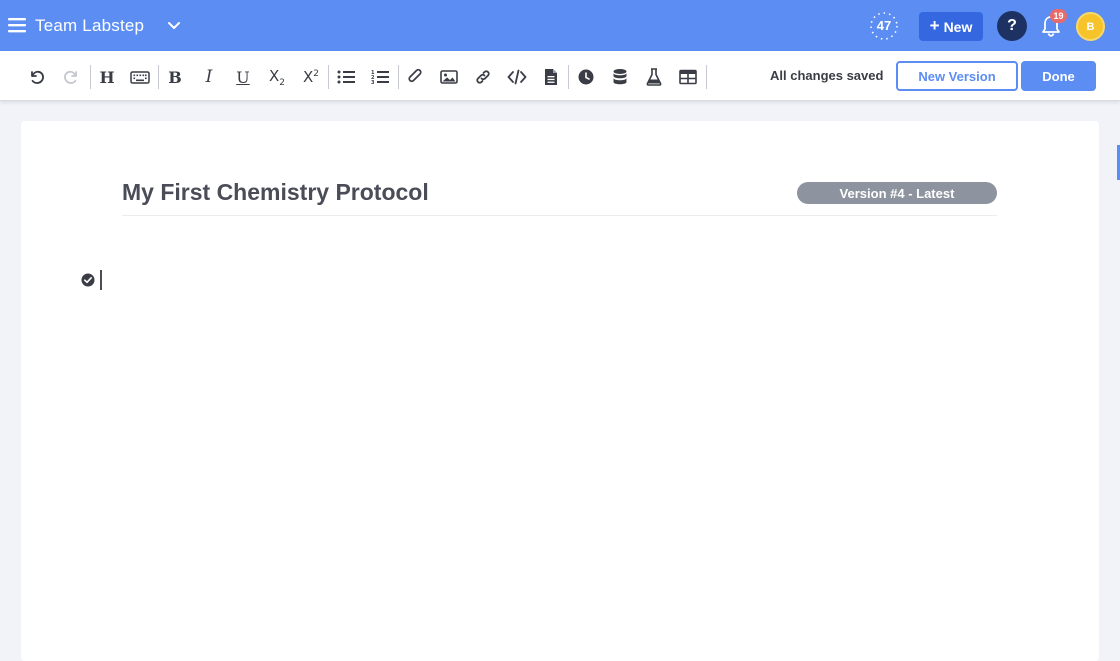 This screenshot has height=661, width=1120. Describe the element at coordinates (1058, 16) in the screenshot. I see `notification-badge: 19` at that location.